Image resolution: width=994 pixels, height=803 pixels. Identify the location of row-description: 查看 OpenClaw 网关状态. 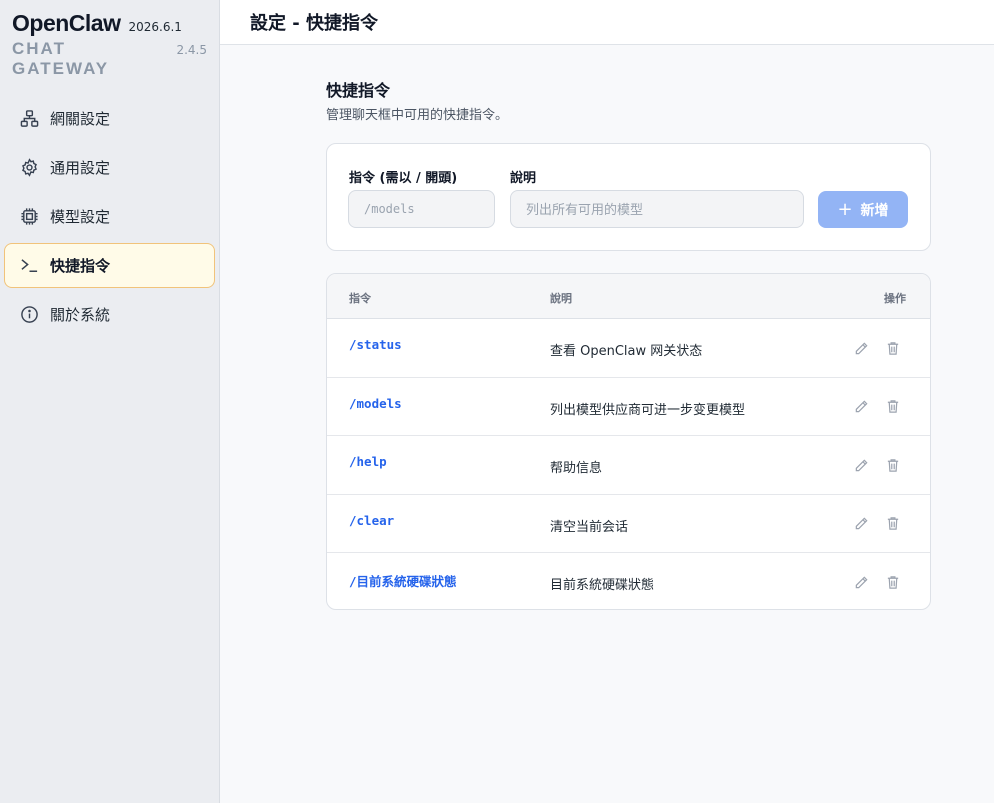
(626, 351).